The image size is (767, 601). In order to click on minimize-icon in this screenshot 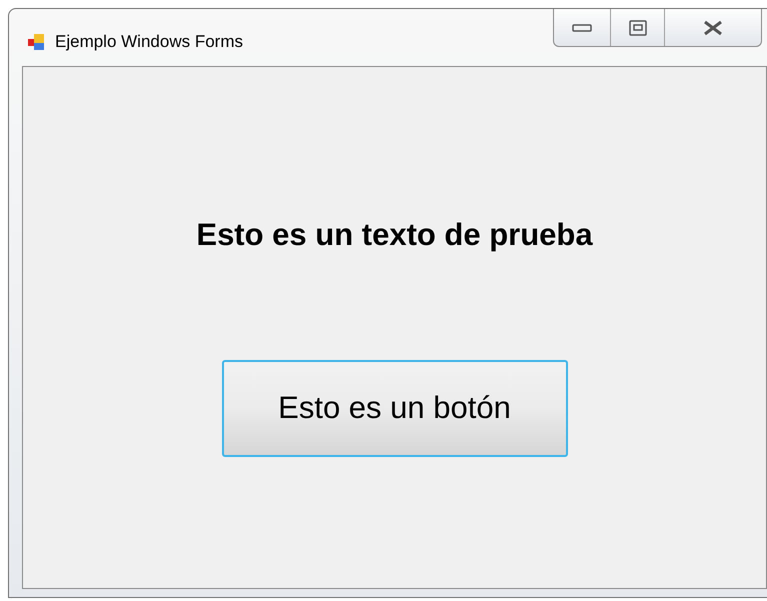, I will do `click(582, 28)`.